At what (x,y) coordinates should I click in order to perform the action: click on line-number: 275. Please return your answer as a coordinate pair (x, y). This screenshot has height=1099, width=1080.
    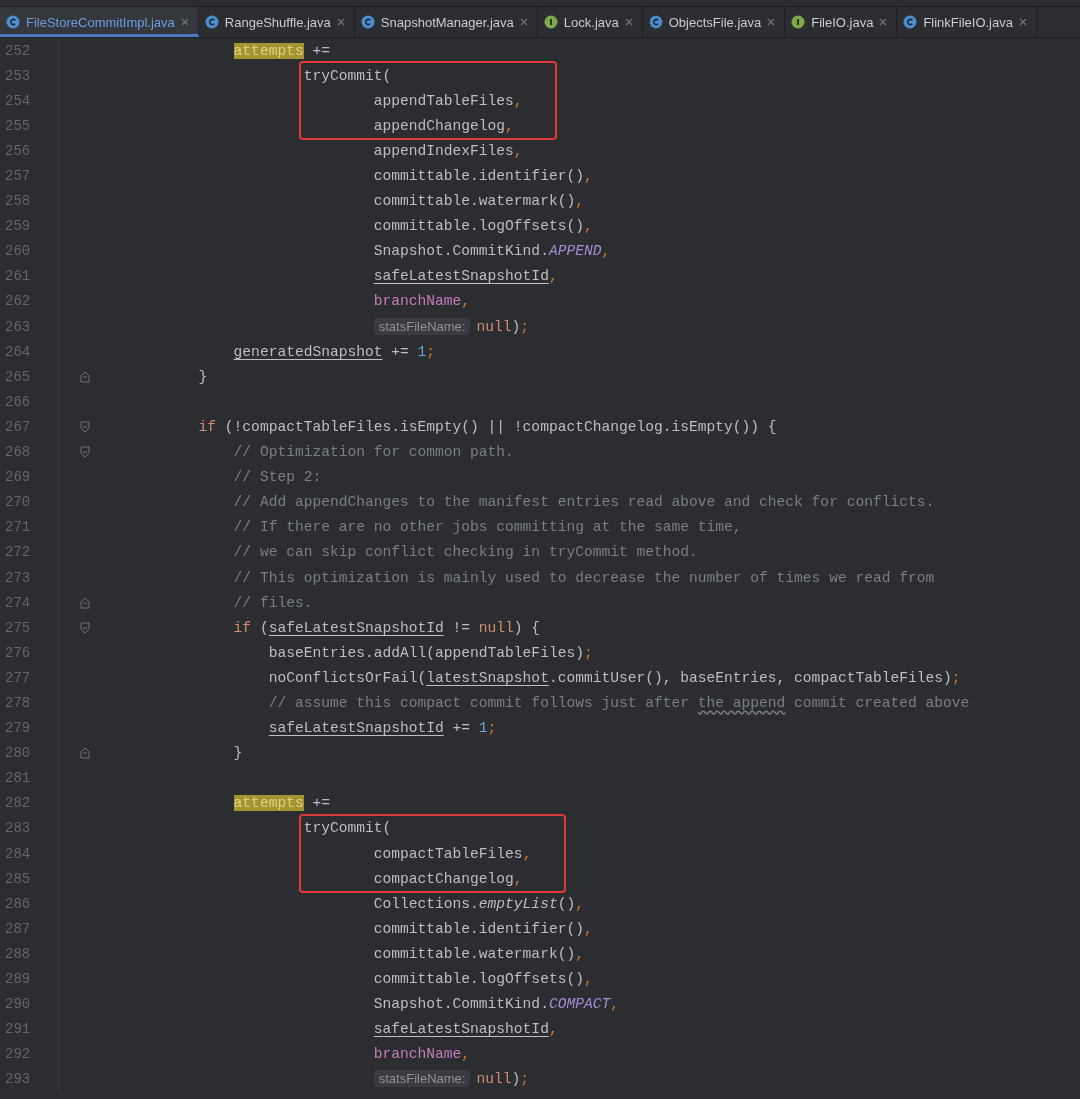
    Looking at the image, I should click on (18, 627).